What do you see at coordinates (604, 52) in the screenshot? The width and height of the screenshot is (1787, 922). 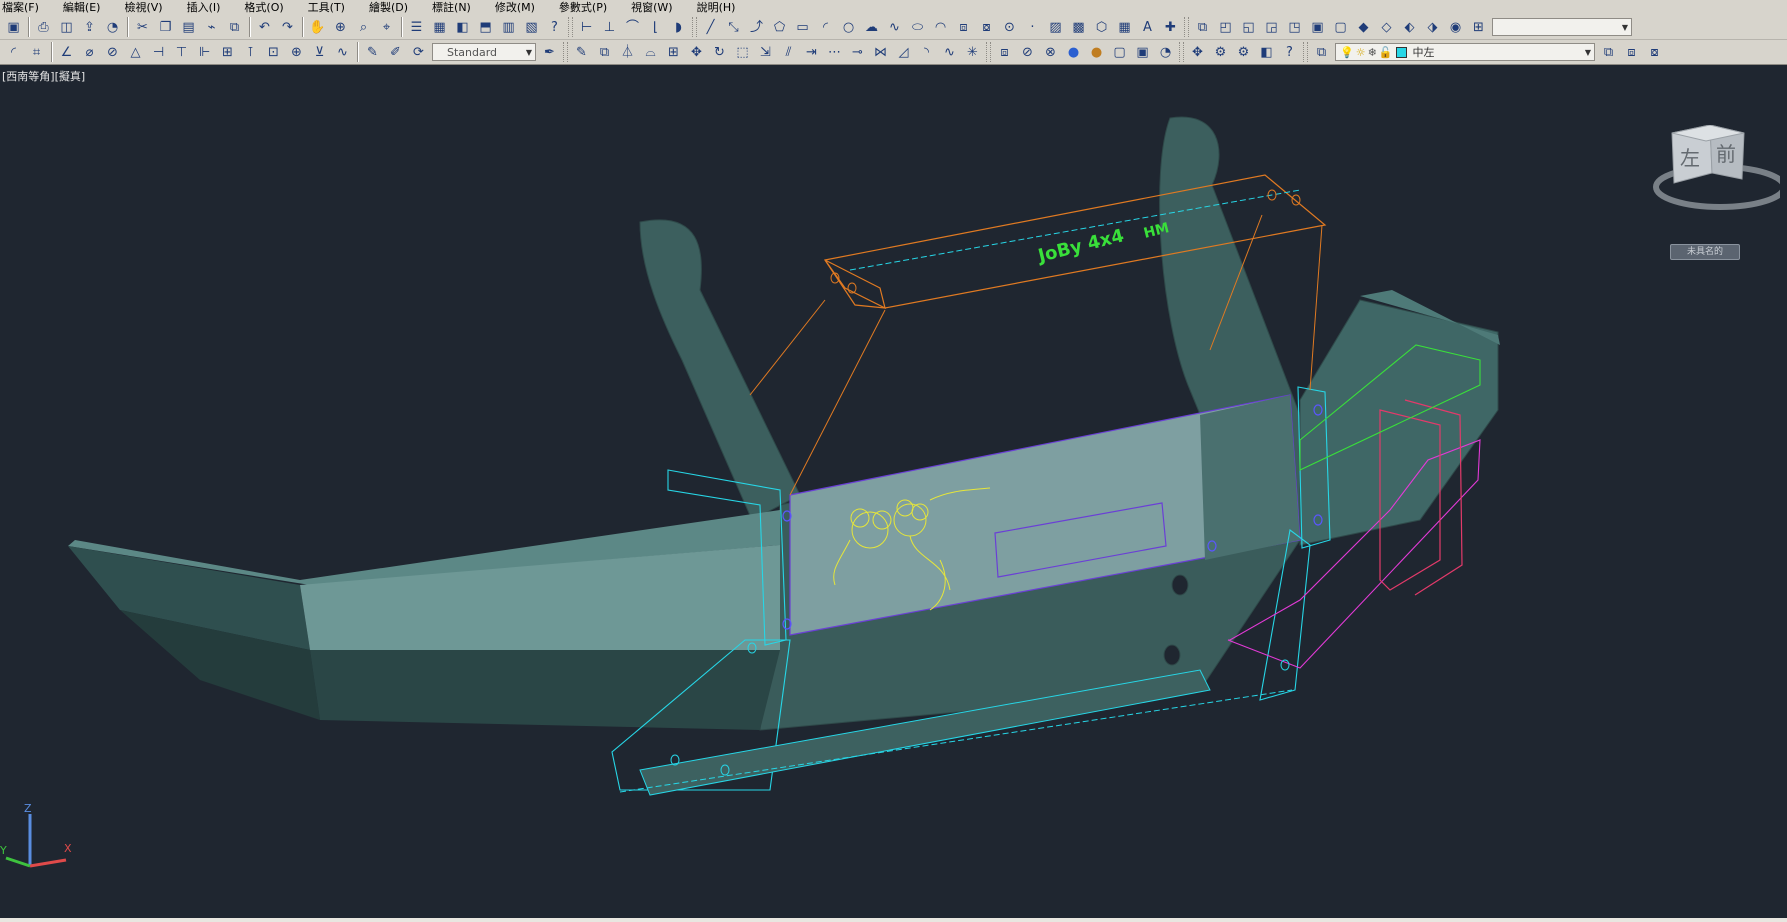 I see `copy-object-icon: ⧉` at bounding box center [604, 52].